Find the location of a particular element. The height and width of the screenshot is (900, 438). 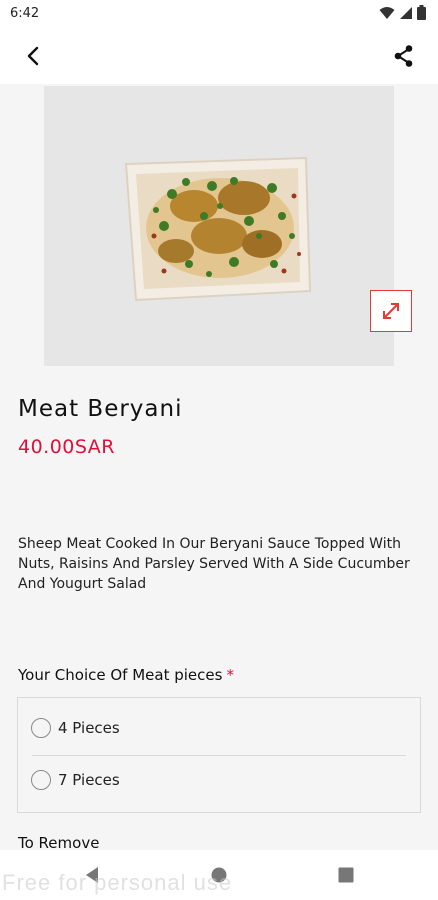

expand-image-button is located at coordinates (391, 311).